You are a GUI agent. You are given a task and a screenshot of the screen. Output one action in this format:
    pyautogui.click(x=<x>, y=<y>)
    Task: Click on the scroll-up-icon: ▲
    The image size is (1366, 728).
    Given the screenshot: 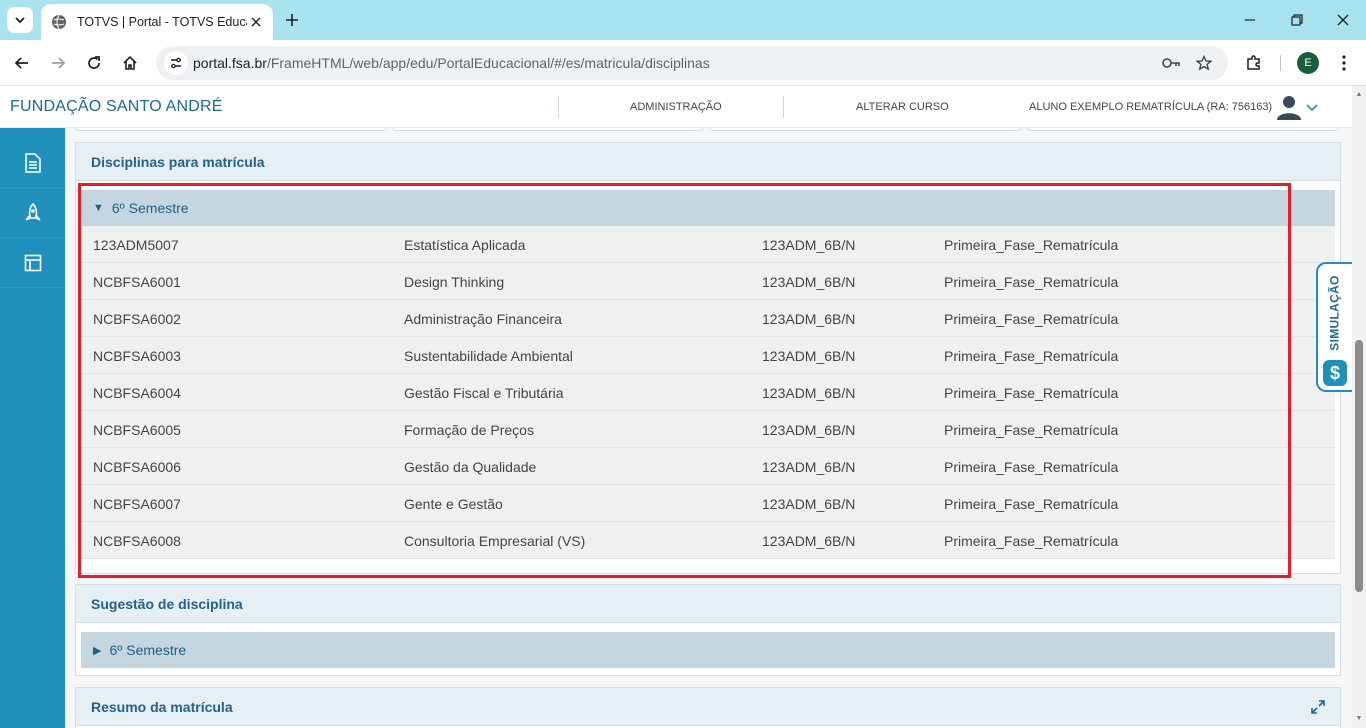 What is the action you would take?
    pyautogui.click(x=1359, y=94)
    